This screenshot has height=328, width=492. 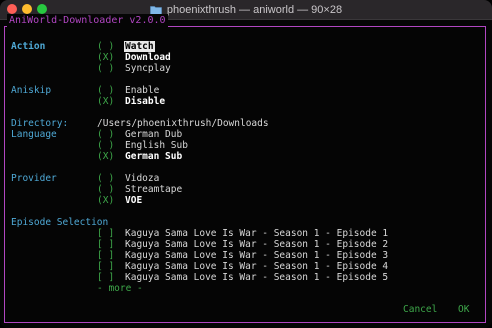 What do you see at coordinates (153, 156) in the screenshot?
I see `language-german-sub-option: German Sub` at bounding box center [153, 156].